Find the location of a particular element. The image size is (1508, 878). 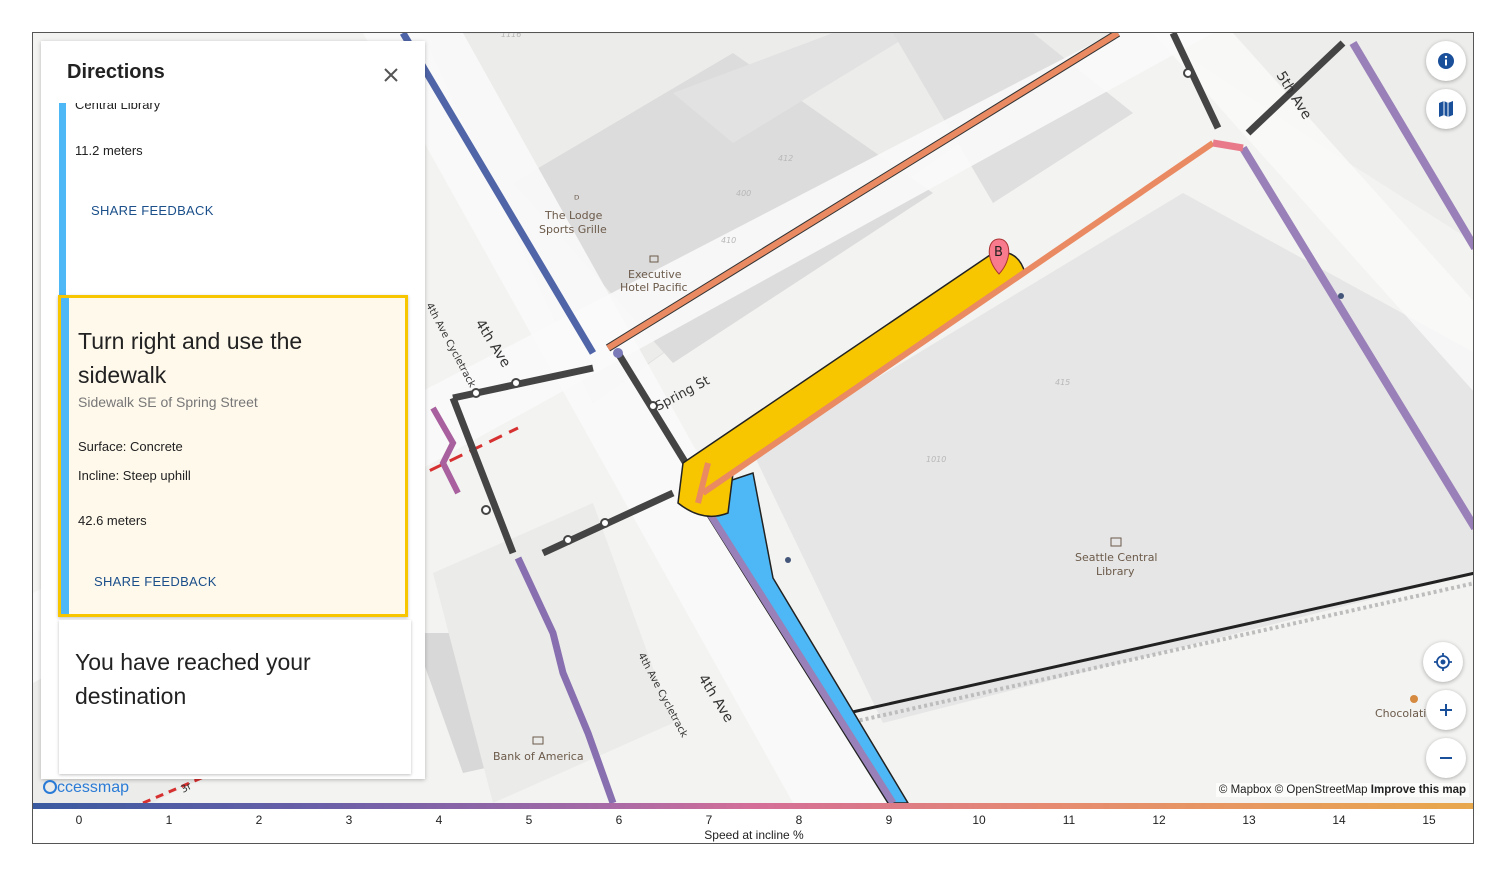

legend-tick: 9 is located at coordinates (889, 820).